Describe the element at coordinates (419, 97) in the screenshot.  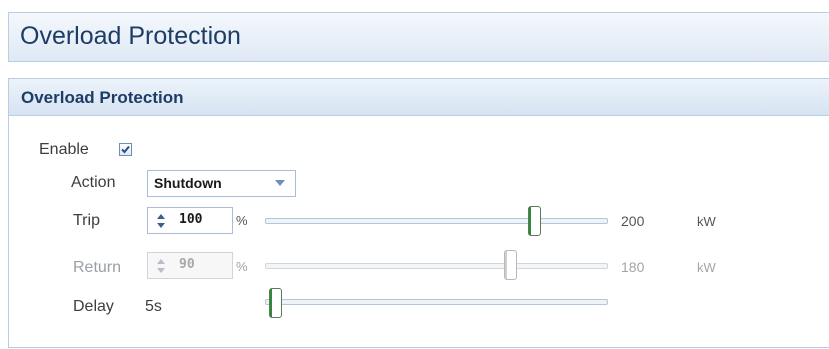
I see `panel-header: Overload Protection` at that location.